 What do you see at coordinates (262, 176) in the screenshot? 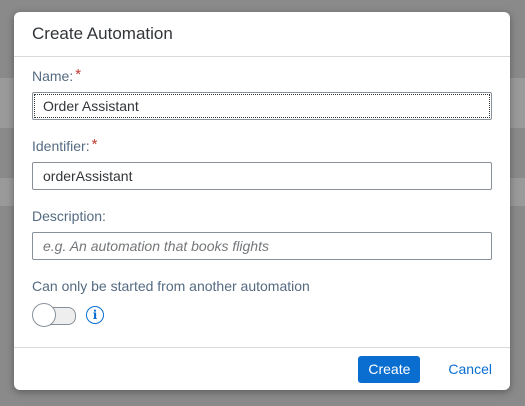
I see `identifier-input: orderAssistant` at bounding box center [262, 176].